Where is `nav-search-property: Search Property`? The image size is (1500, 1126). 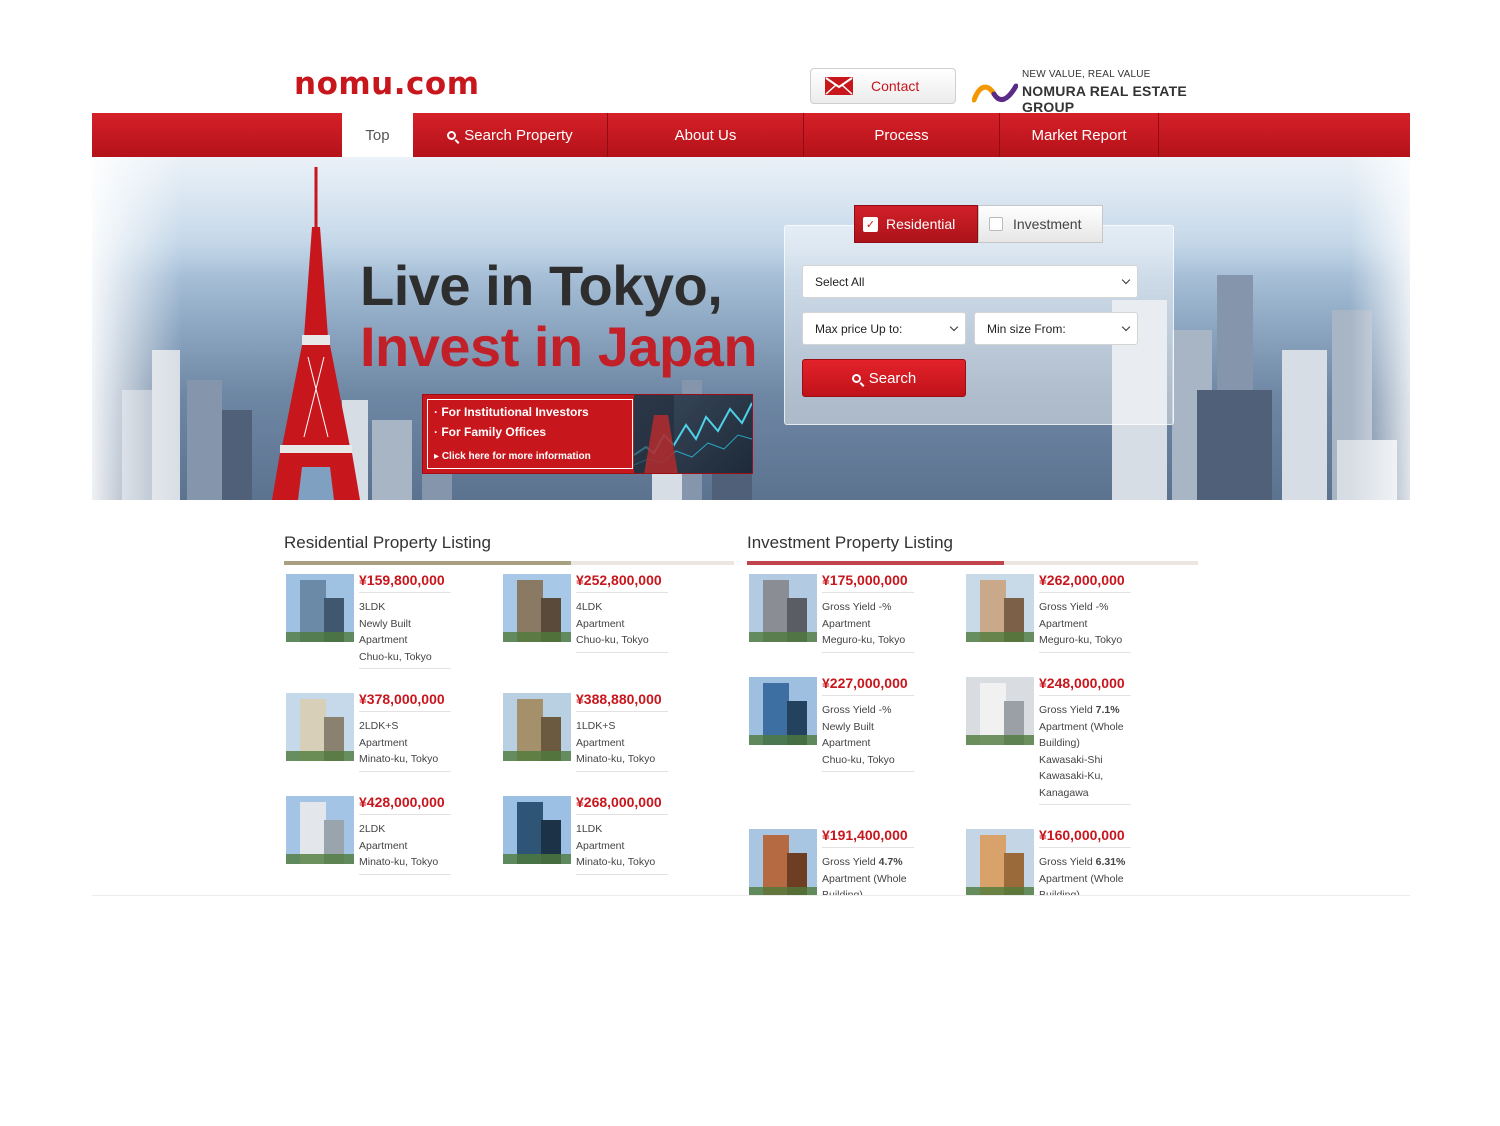 nav-search-property: Search Property is located at coordinates (510, 135).